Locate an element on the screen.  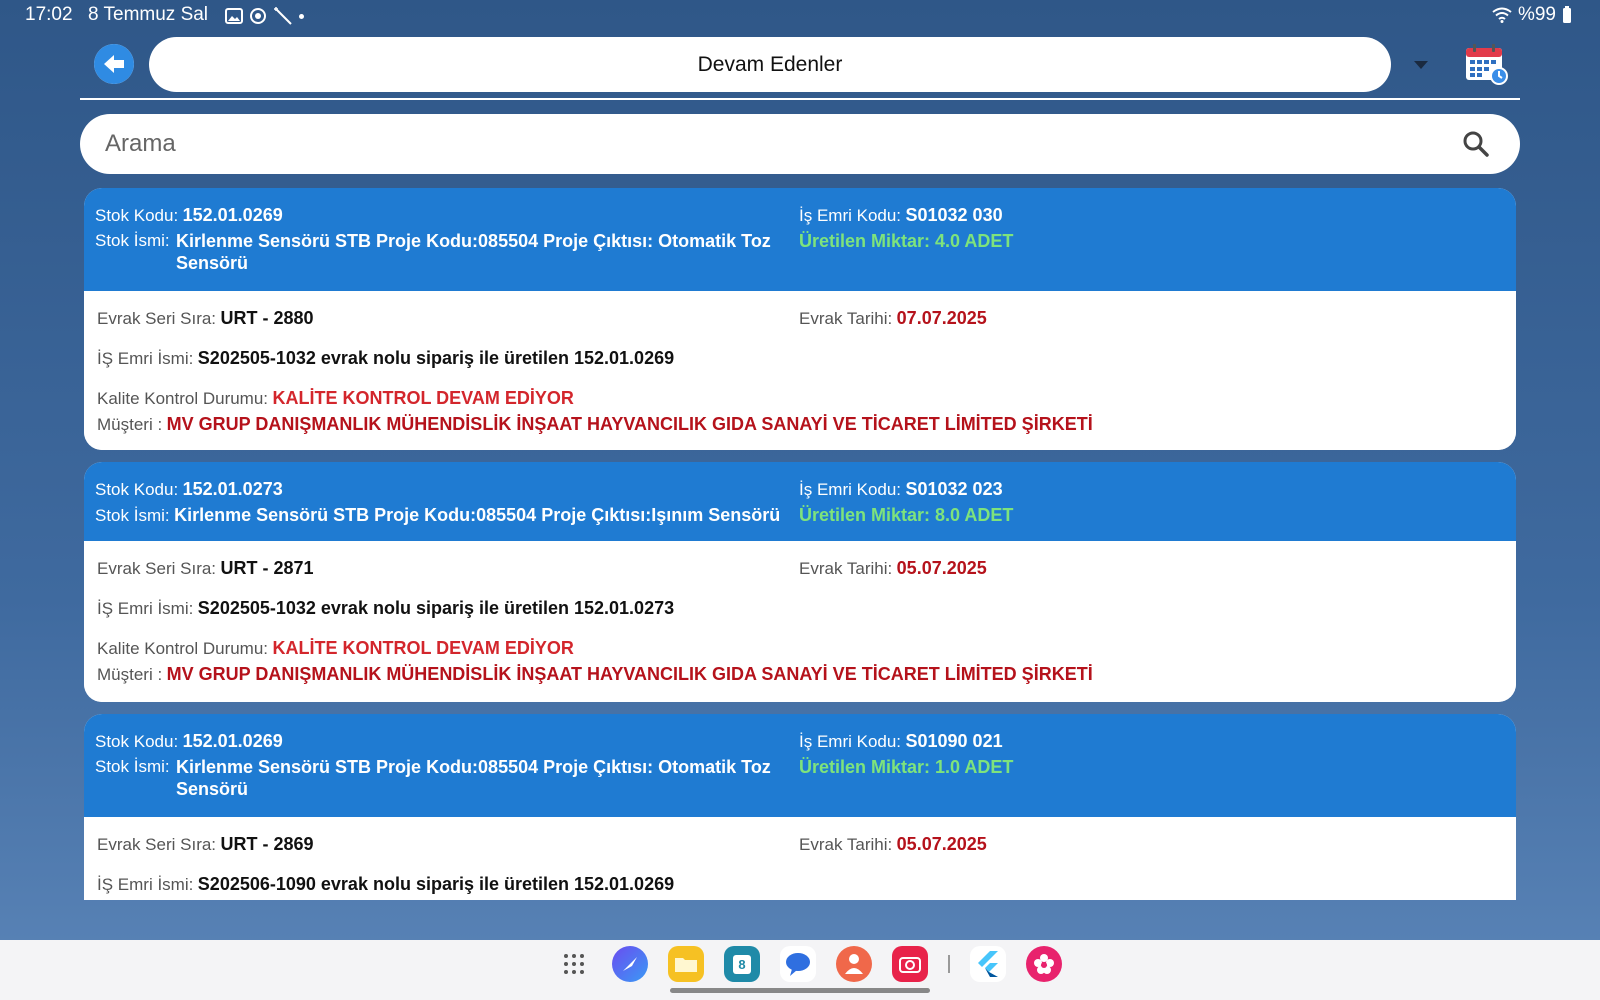
folder-icon is located at coordinates (686, 965).